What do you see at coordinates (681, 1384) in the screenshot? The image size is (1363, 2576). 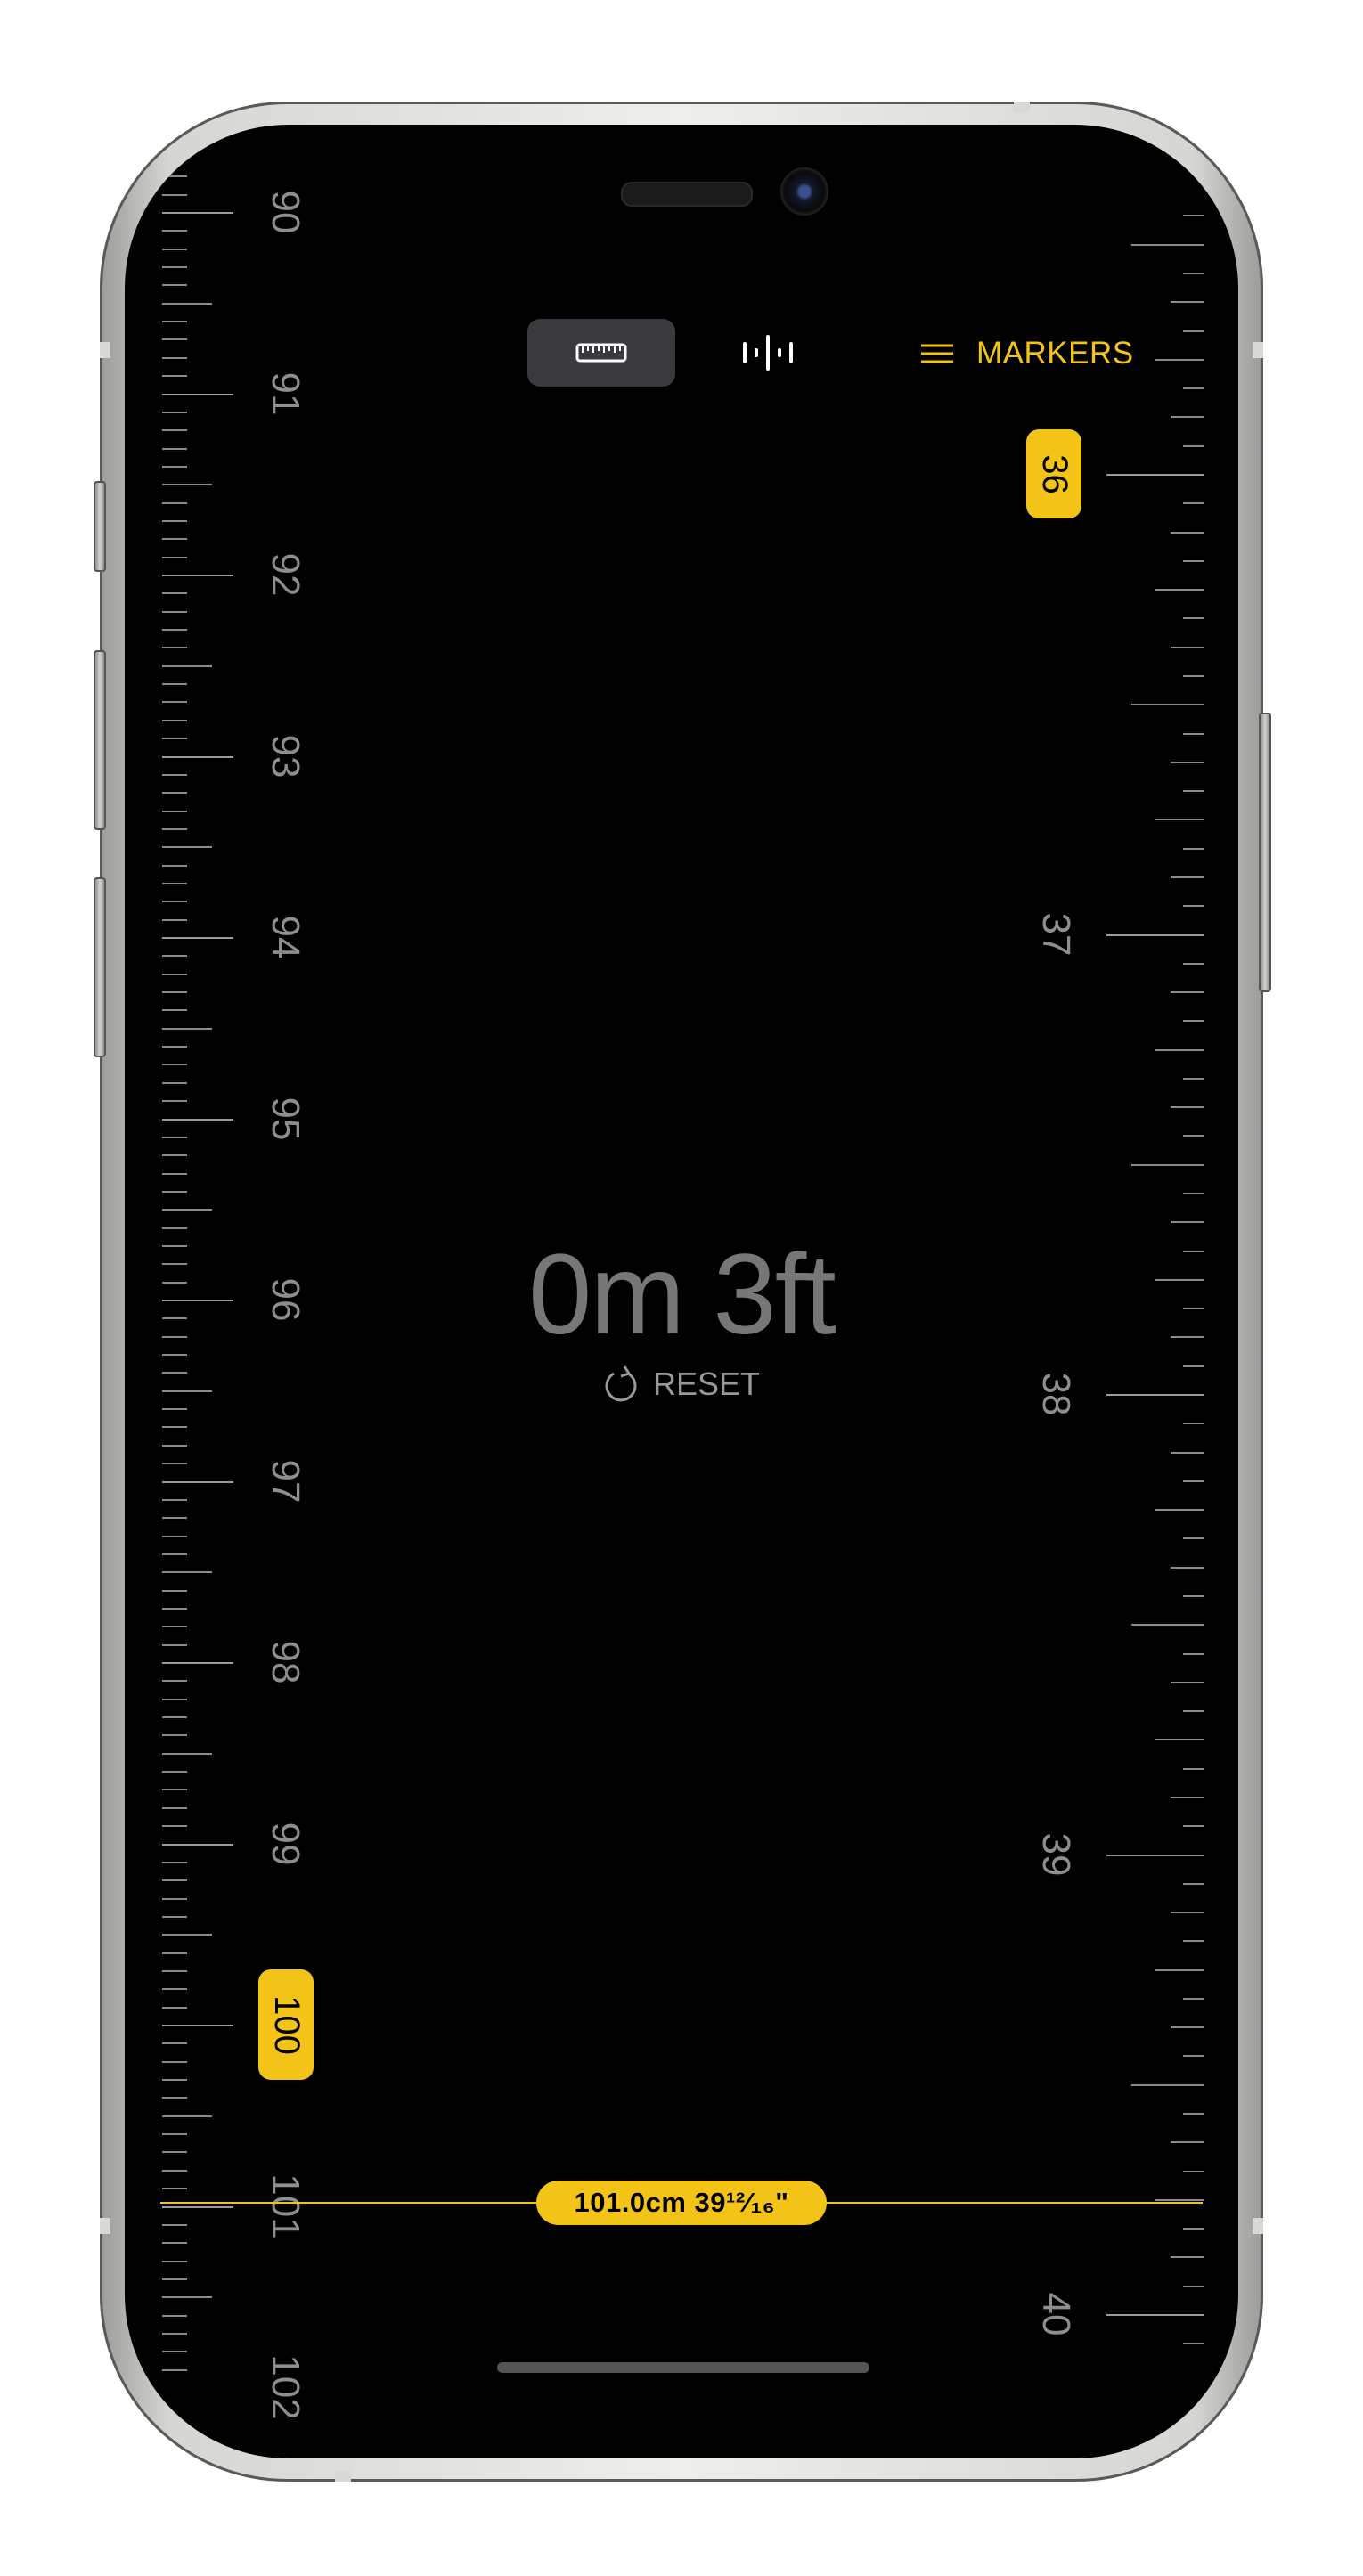 I see `reset-button: RESET` at bounding box center [681, 1384].